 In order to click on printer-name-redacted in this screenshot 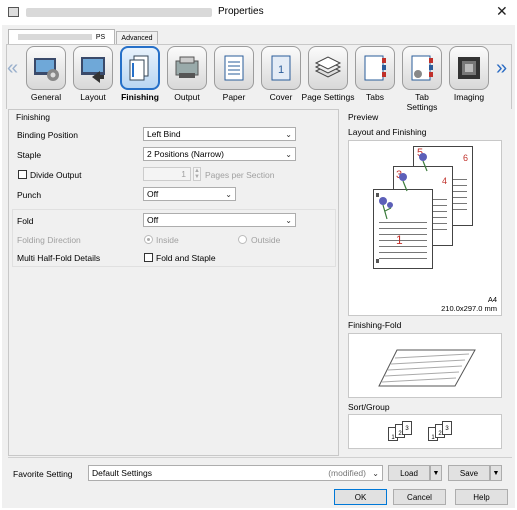, I will do `click(119, 12)`.